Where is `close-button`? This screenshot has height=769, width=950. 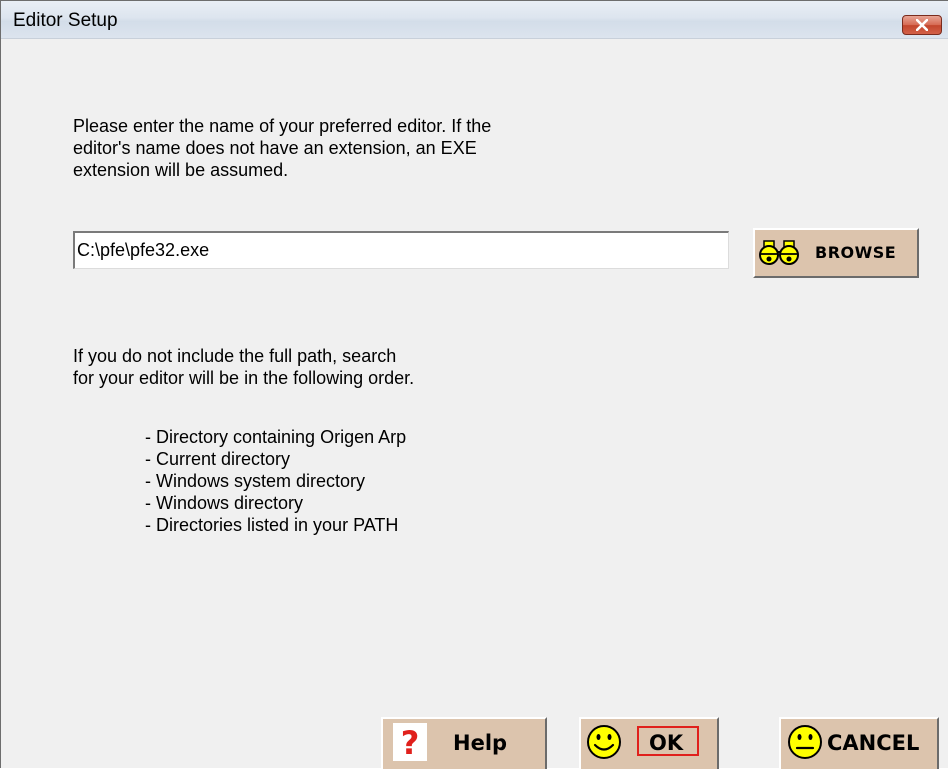 close-button is located at coordinates (922, 25).